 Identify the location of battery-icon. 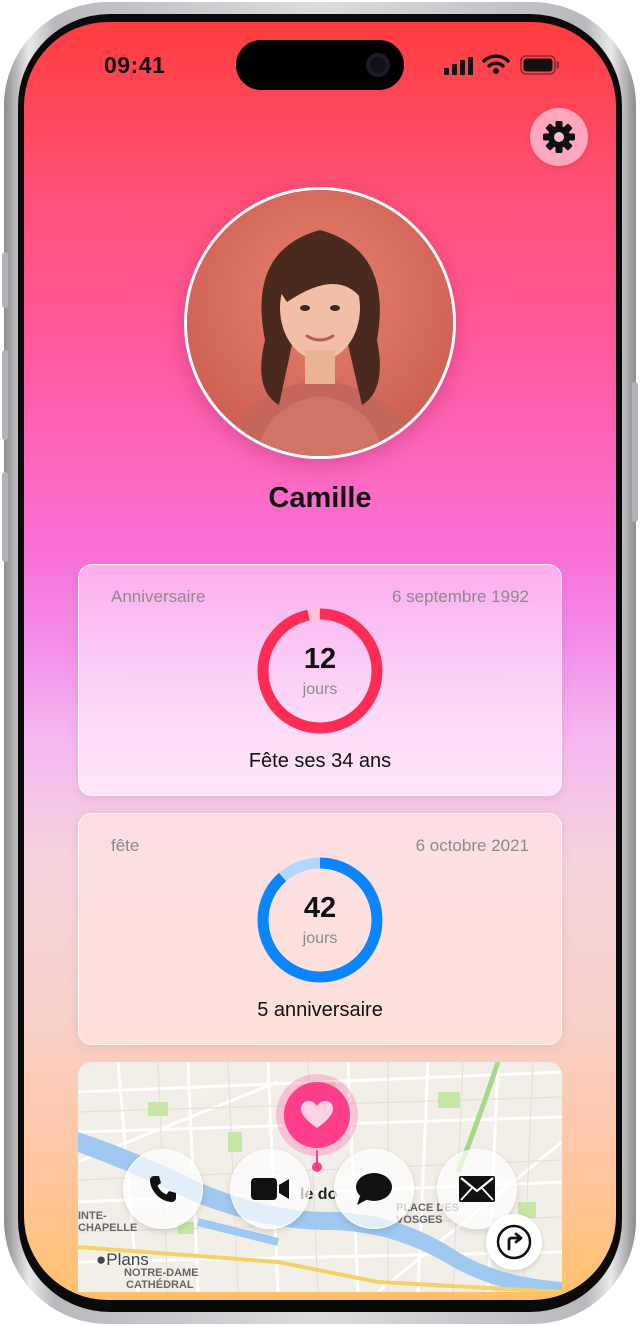
(539, 65).